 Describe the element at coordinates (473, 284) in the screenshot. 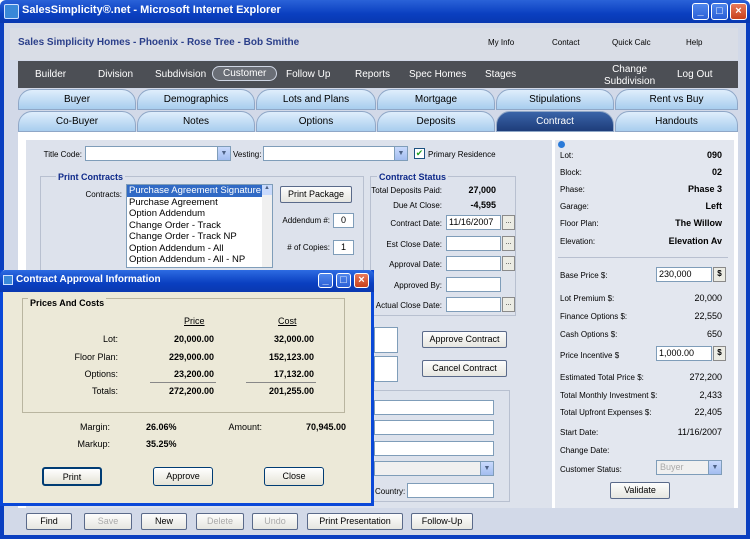

I see `approved-by-input` at that location.